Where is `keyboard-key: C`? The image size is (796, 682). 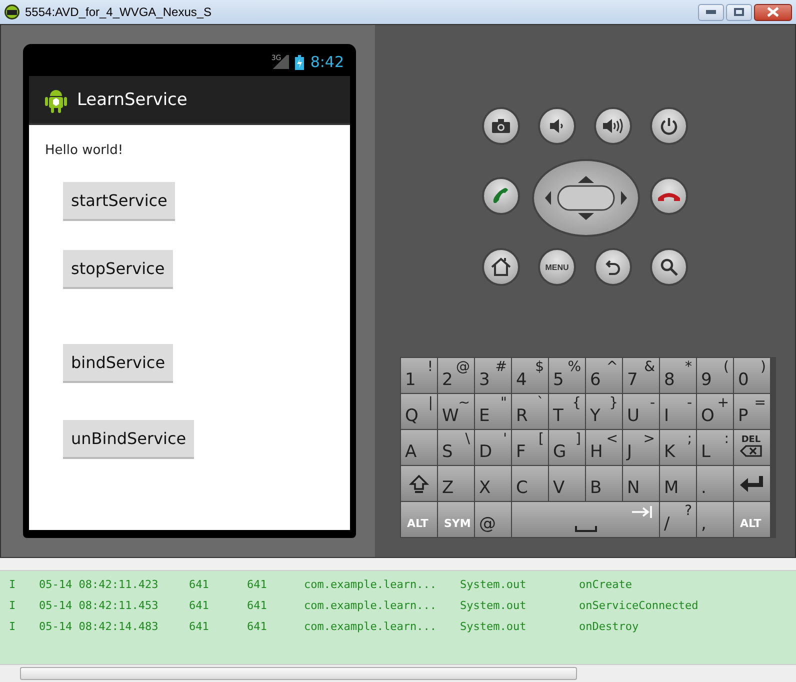
keyboard-key: C is located at coordinates (530, 483).